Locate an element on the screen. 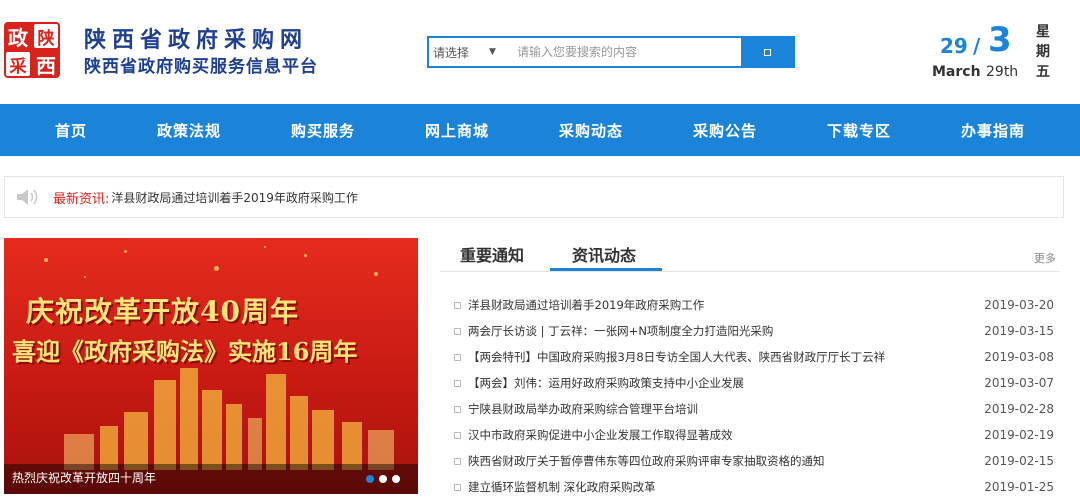 The width and height of the screenshot is (1080, 500). news-title: 汉中市政府采购促进中小企业发展工作取得显著成效 is located at coordinates (600, 435).